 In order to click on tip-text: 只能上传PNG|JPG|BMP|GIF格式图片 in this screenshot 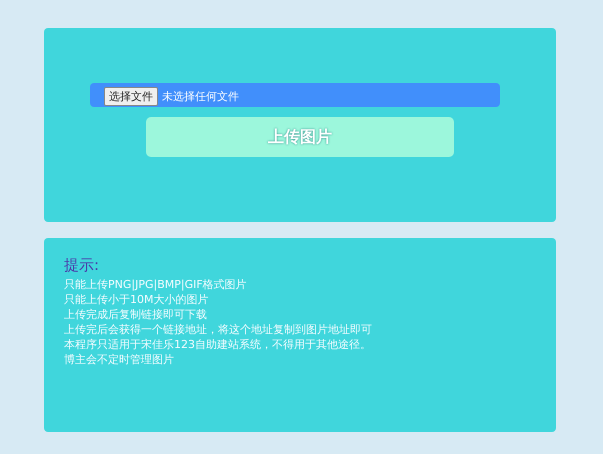, I will do `click(155, 284)`.